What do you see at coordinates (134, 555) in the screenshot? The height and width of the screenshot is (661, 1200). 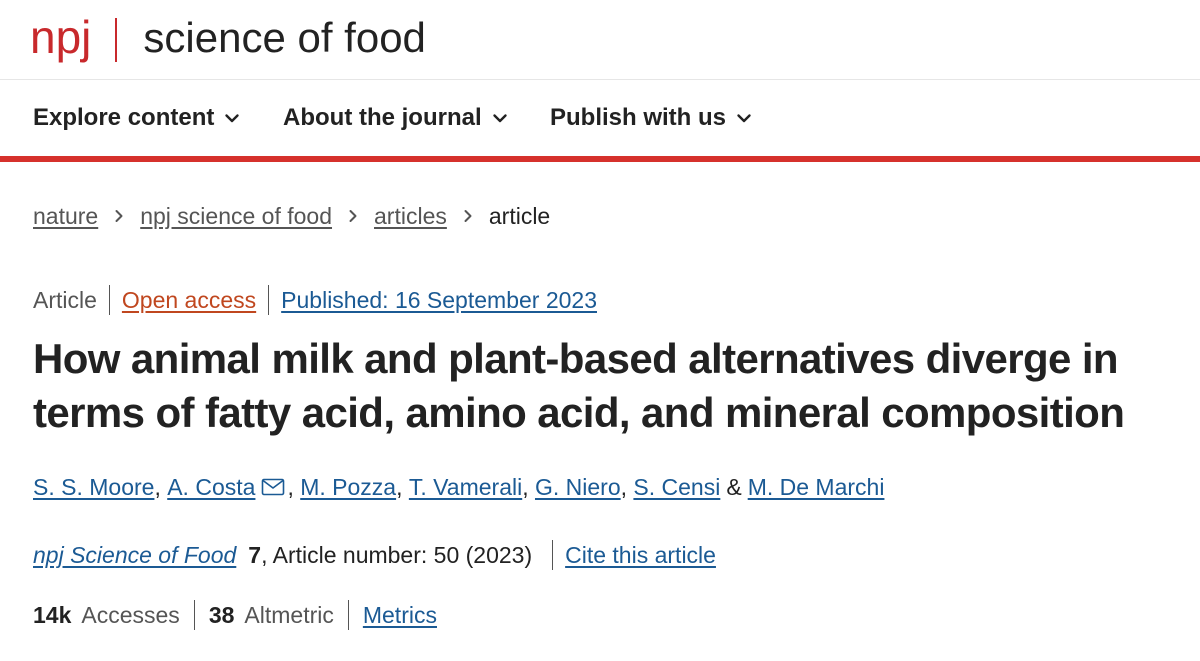 I see `journal-link: npj Science of Food` at bounding box center [134, 555].